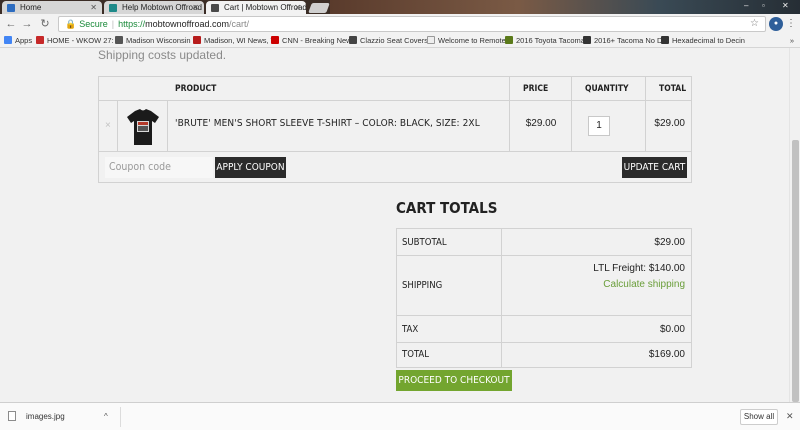 The image size is (800, 430). Describe the element at coordinates (565, 7) in the screenshot. I see `tab-strip-background` at that location.